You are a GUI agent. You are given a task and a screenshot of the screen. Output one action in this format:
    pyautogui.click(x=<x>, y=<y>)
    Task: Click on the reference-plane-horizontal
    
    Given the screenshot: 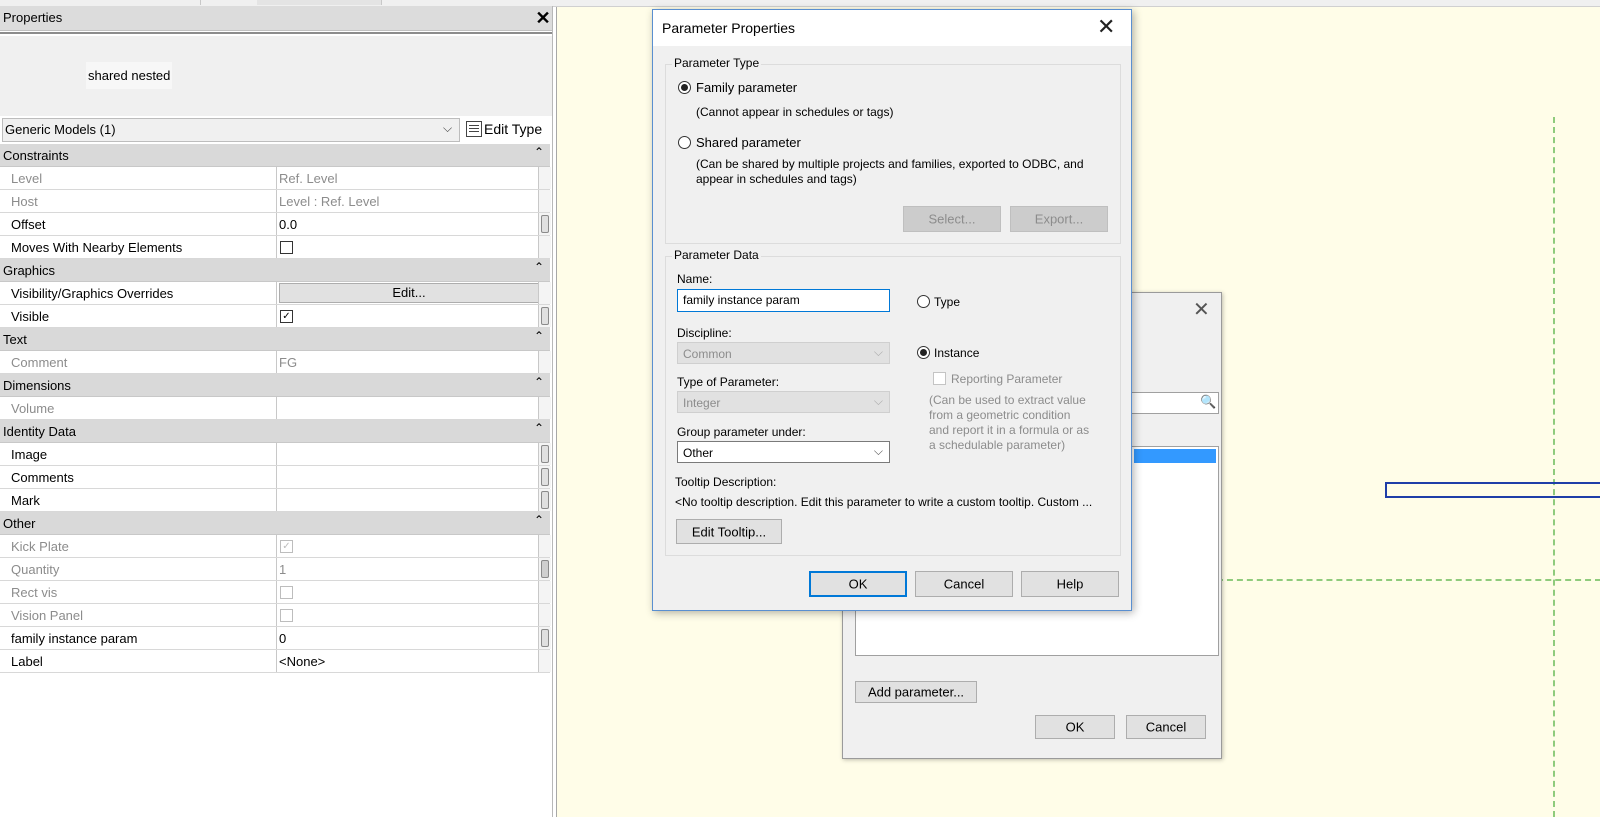 What is the action you would take?
    pyautogui.click(x=1408, y=580)
    